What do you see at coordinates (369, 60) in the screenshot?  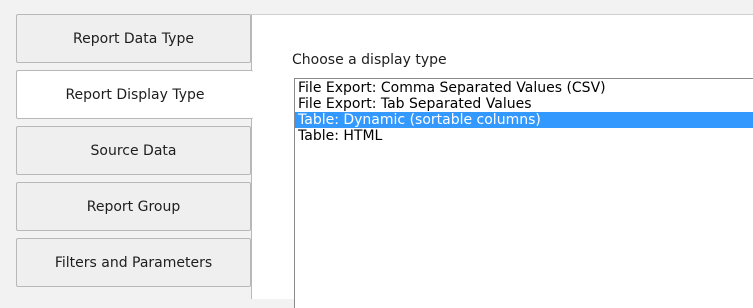 I see `display-type-label: Choose a display type` at bounding box center [369, 60].